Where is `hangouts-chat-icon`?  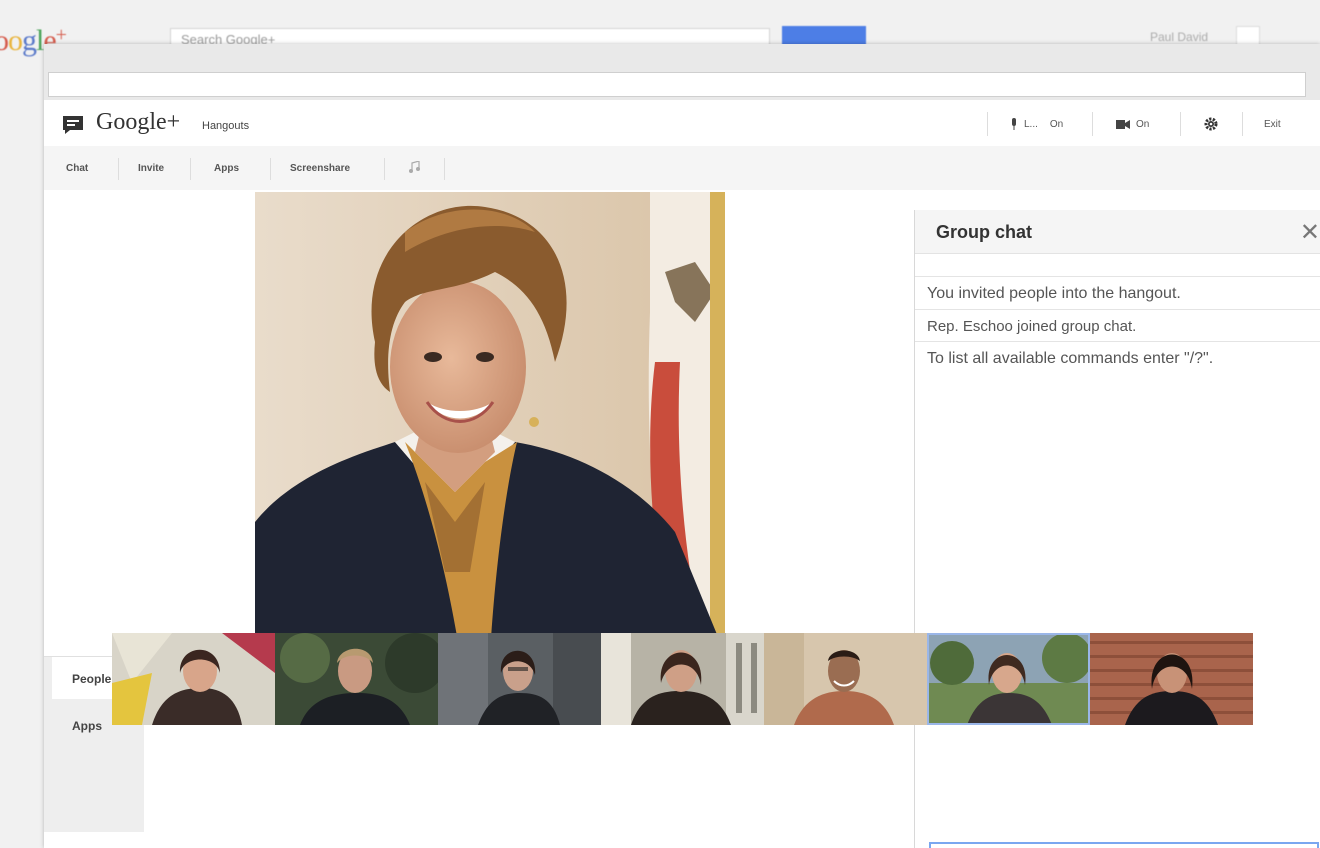 hangouts-chat-icon is located at coordinates (73, 125).